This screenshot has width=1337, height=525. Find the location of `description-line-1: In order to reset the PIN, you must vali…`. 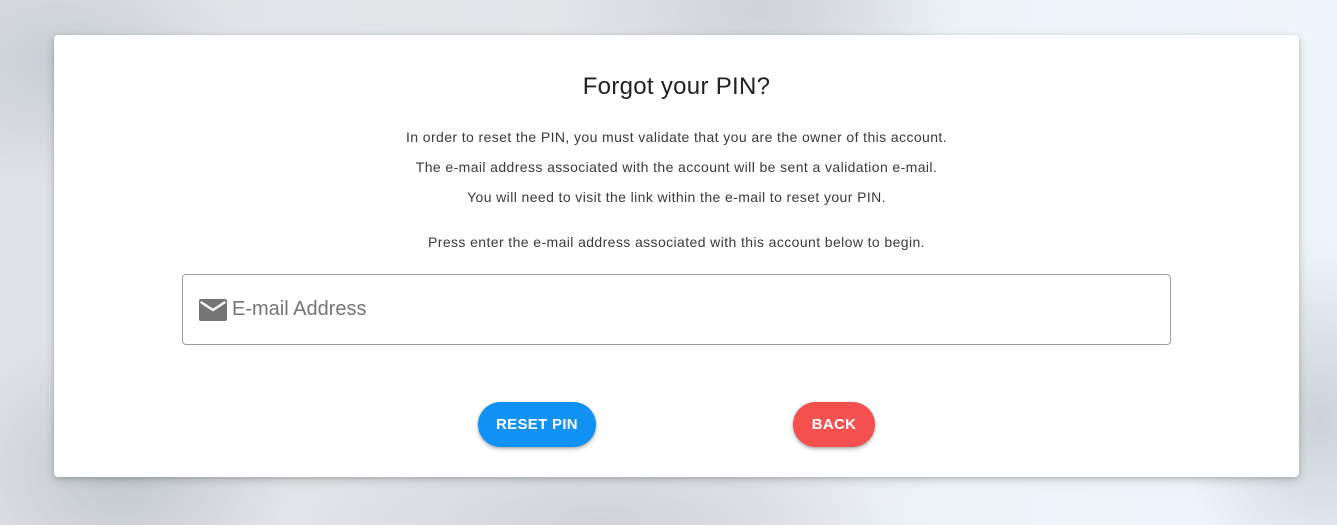

description-line-1: In order to reset the PIN, you must vali… is located at coordinates (676, 137).